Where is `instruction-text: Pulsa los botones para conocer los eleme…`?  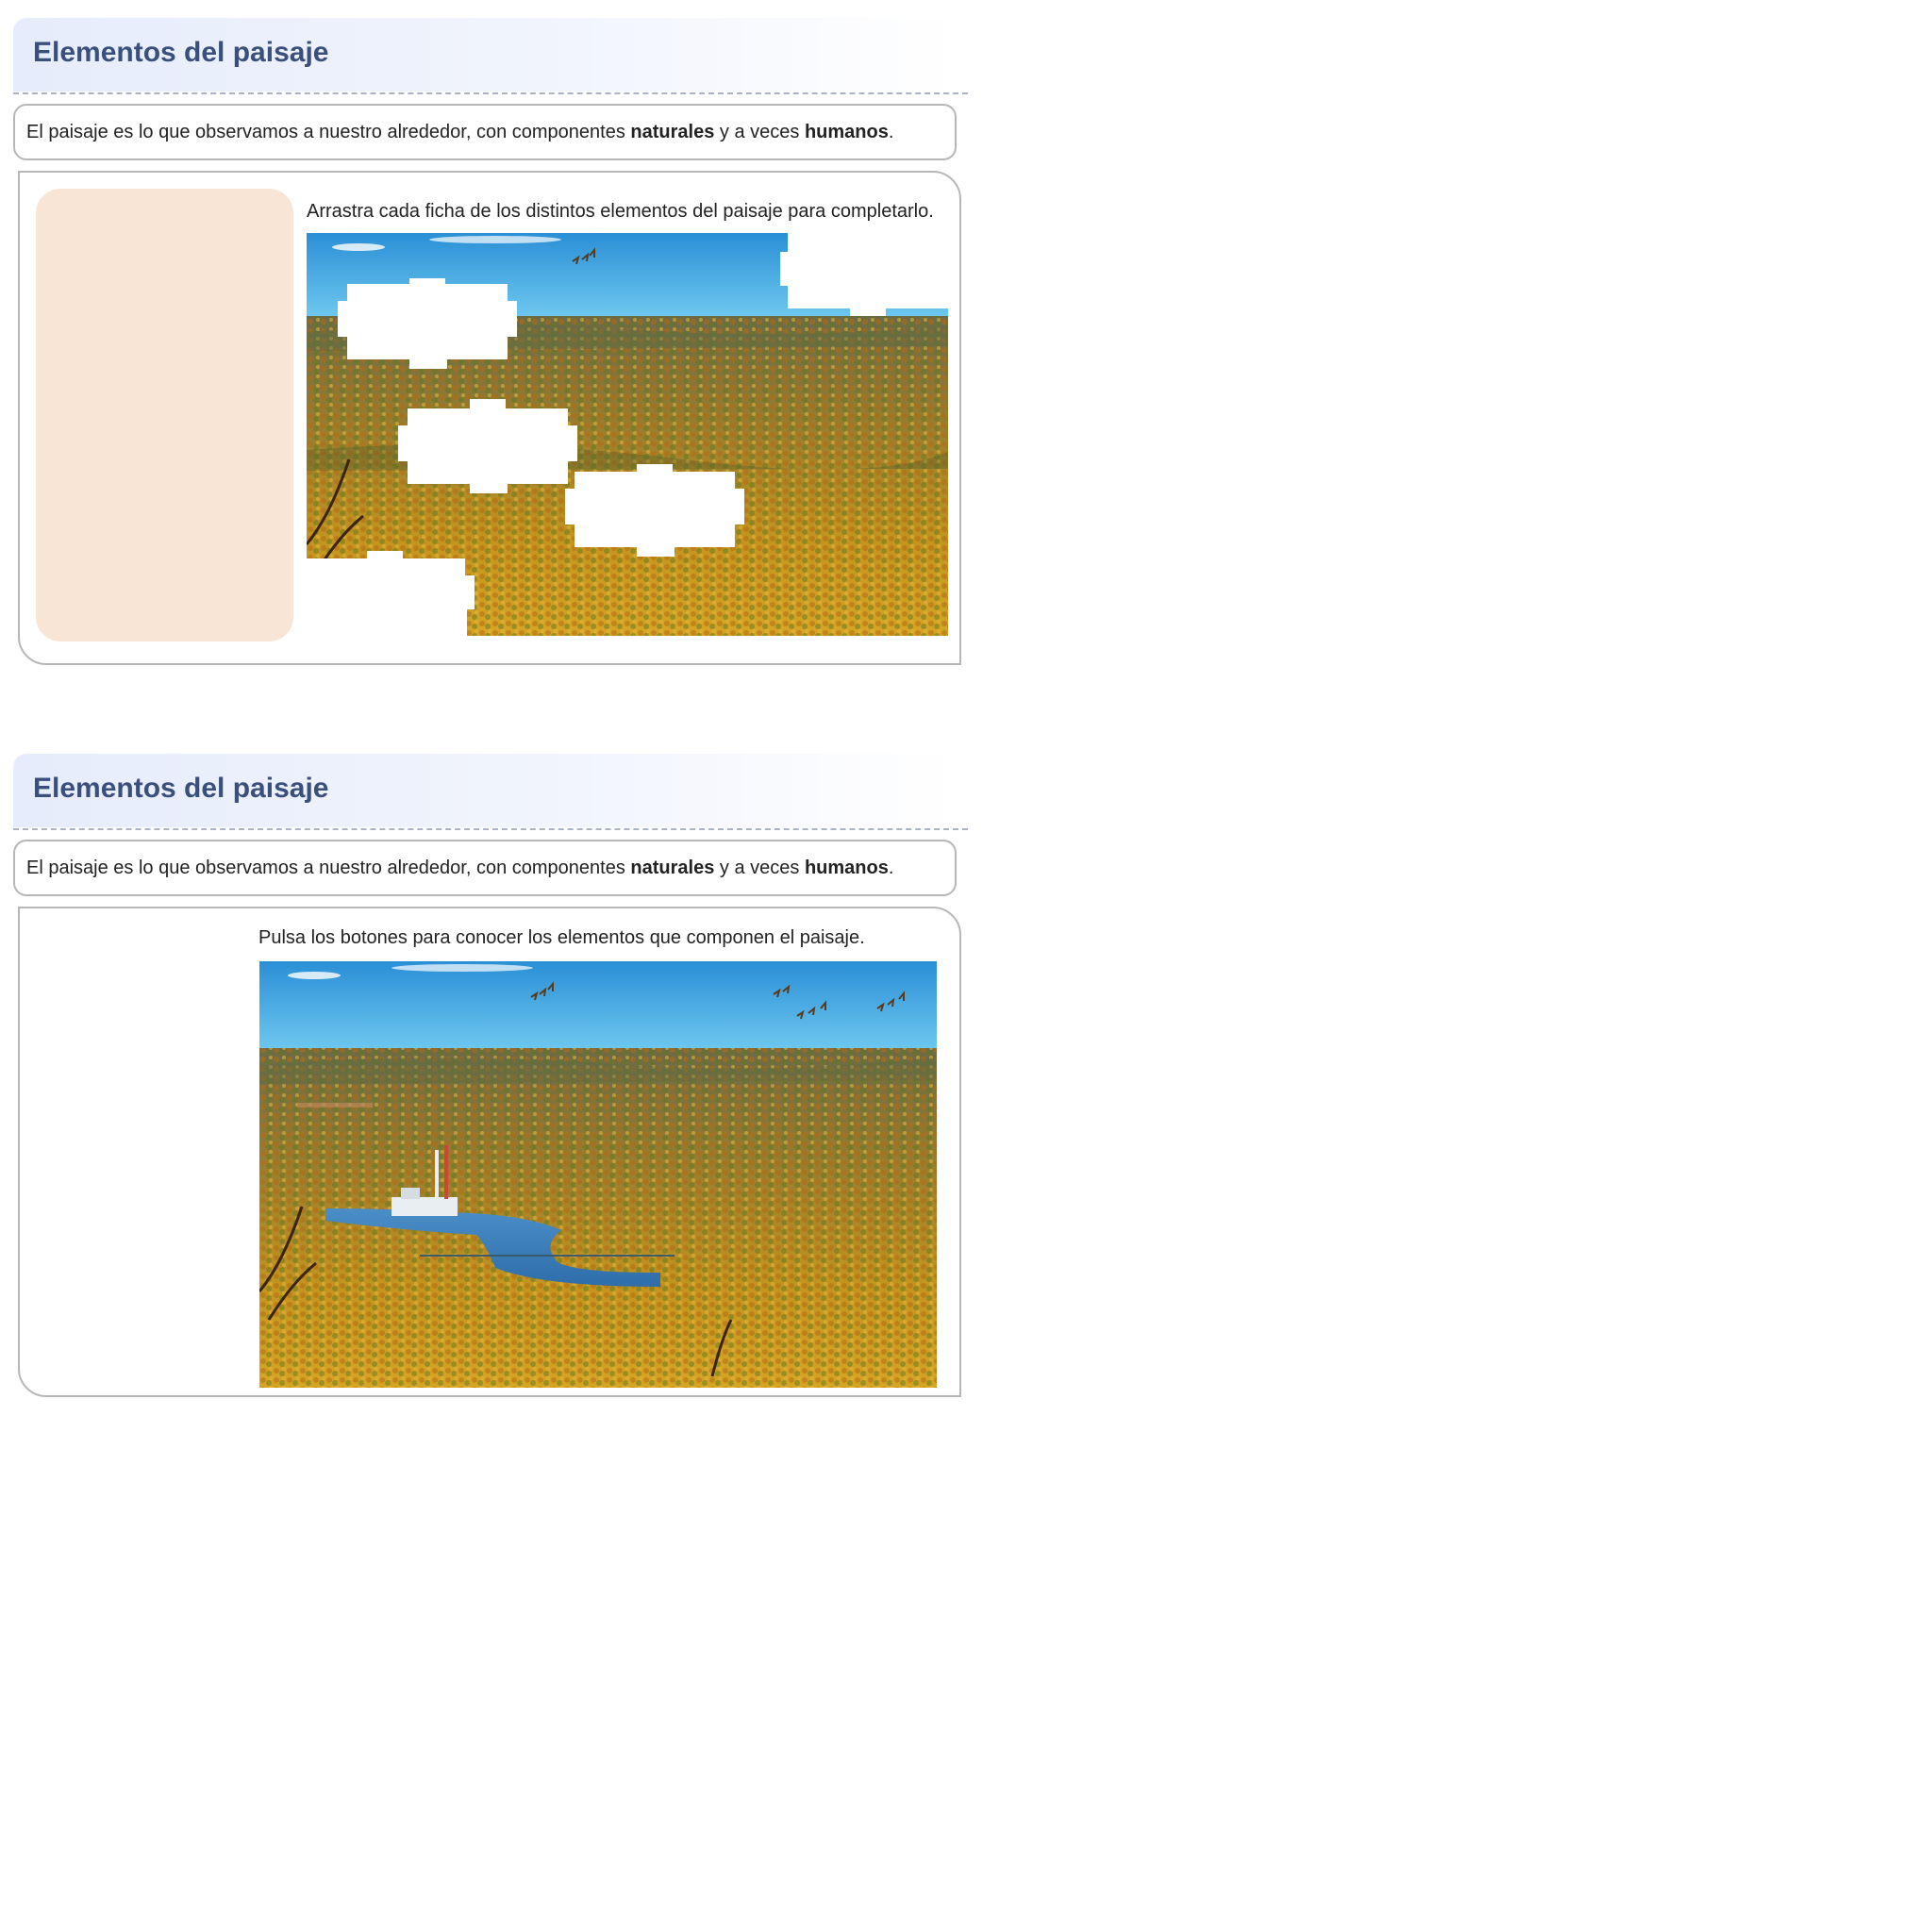
instruction-text: Pulsa los botones para conocer los eleme… is located at coordinates (561, 937).